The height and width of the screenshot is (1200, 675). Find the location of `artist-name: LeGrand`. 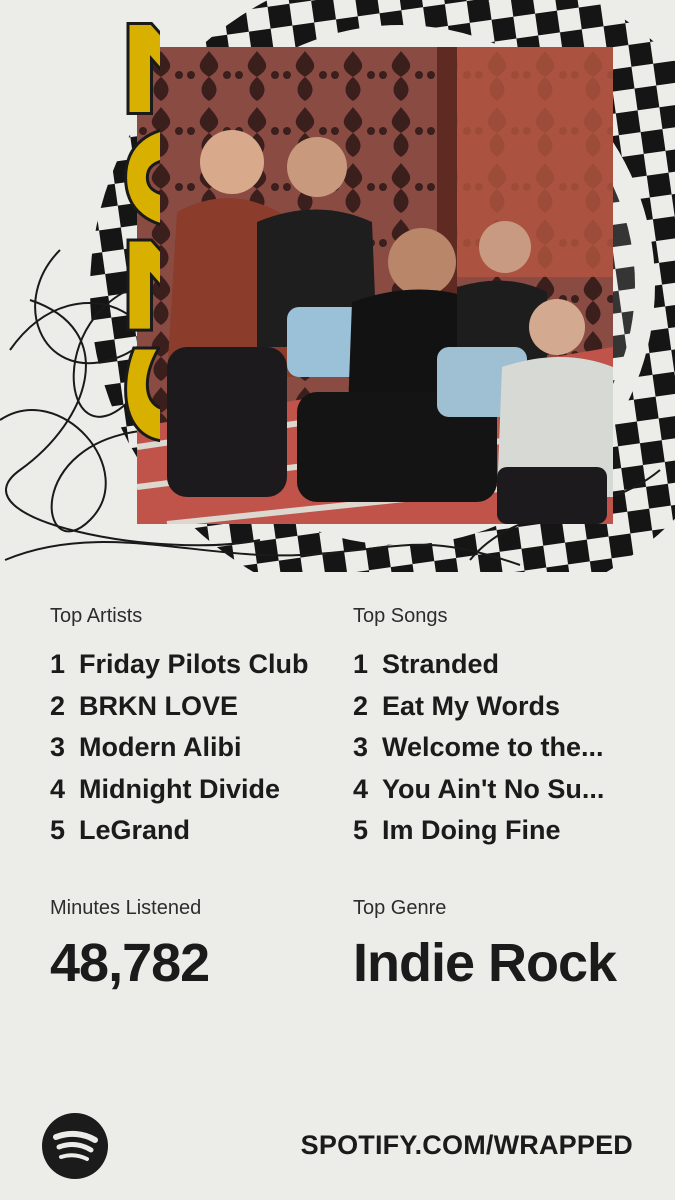

artist-name: LeGrand is located at coordinates (135, 830).